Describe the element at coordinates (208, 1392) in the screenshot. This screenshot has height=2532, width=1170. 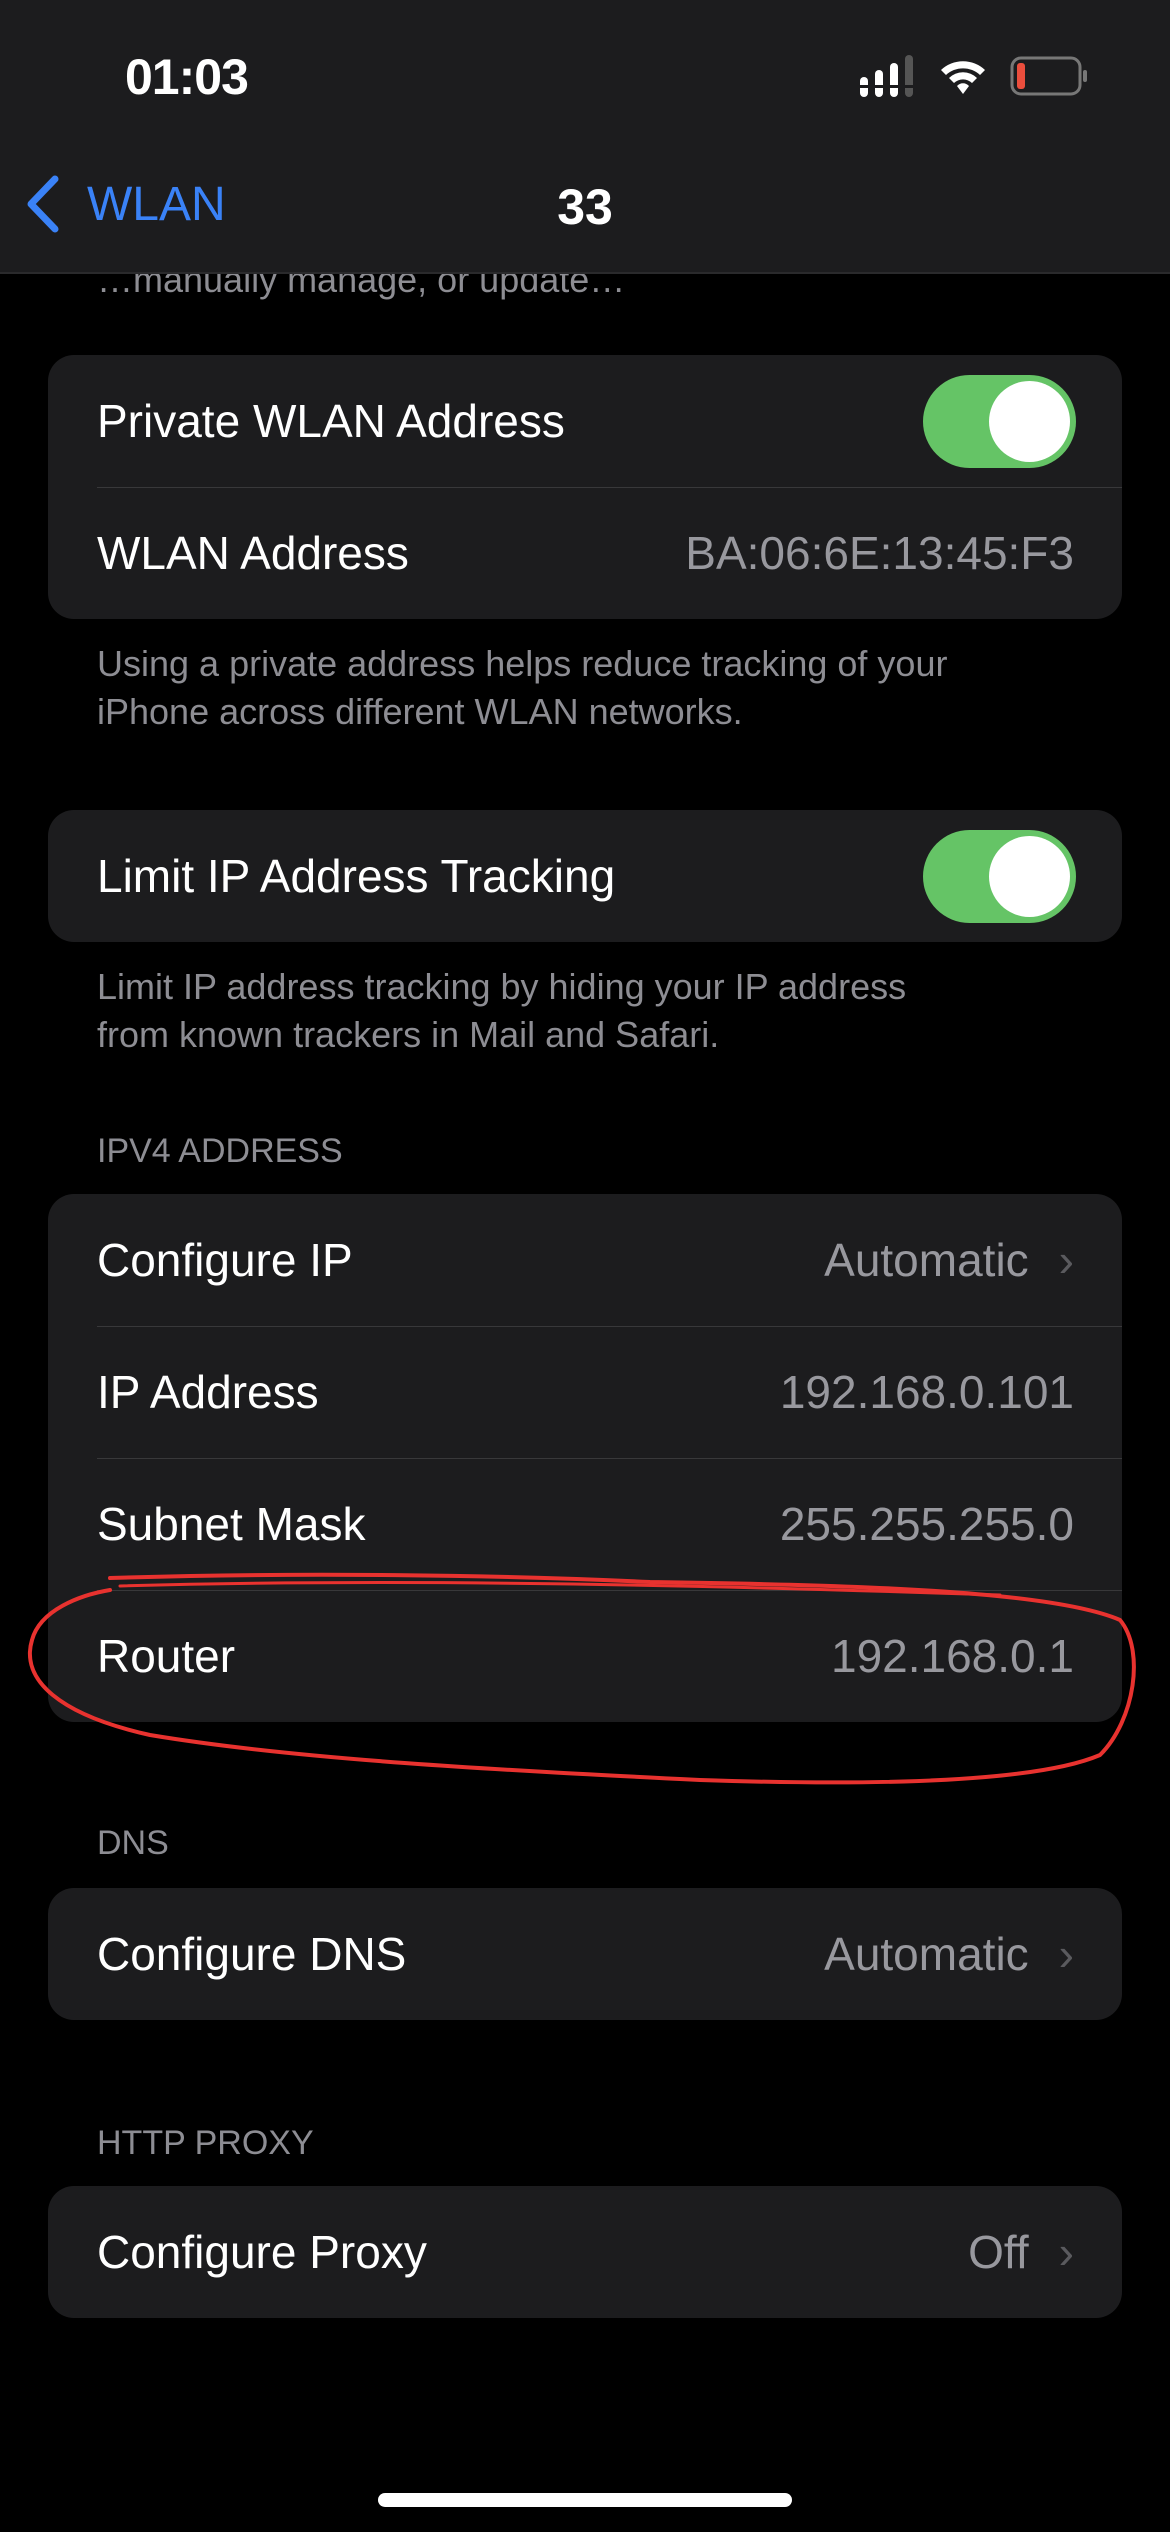
I see `row-label: IP Address` at that location.